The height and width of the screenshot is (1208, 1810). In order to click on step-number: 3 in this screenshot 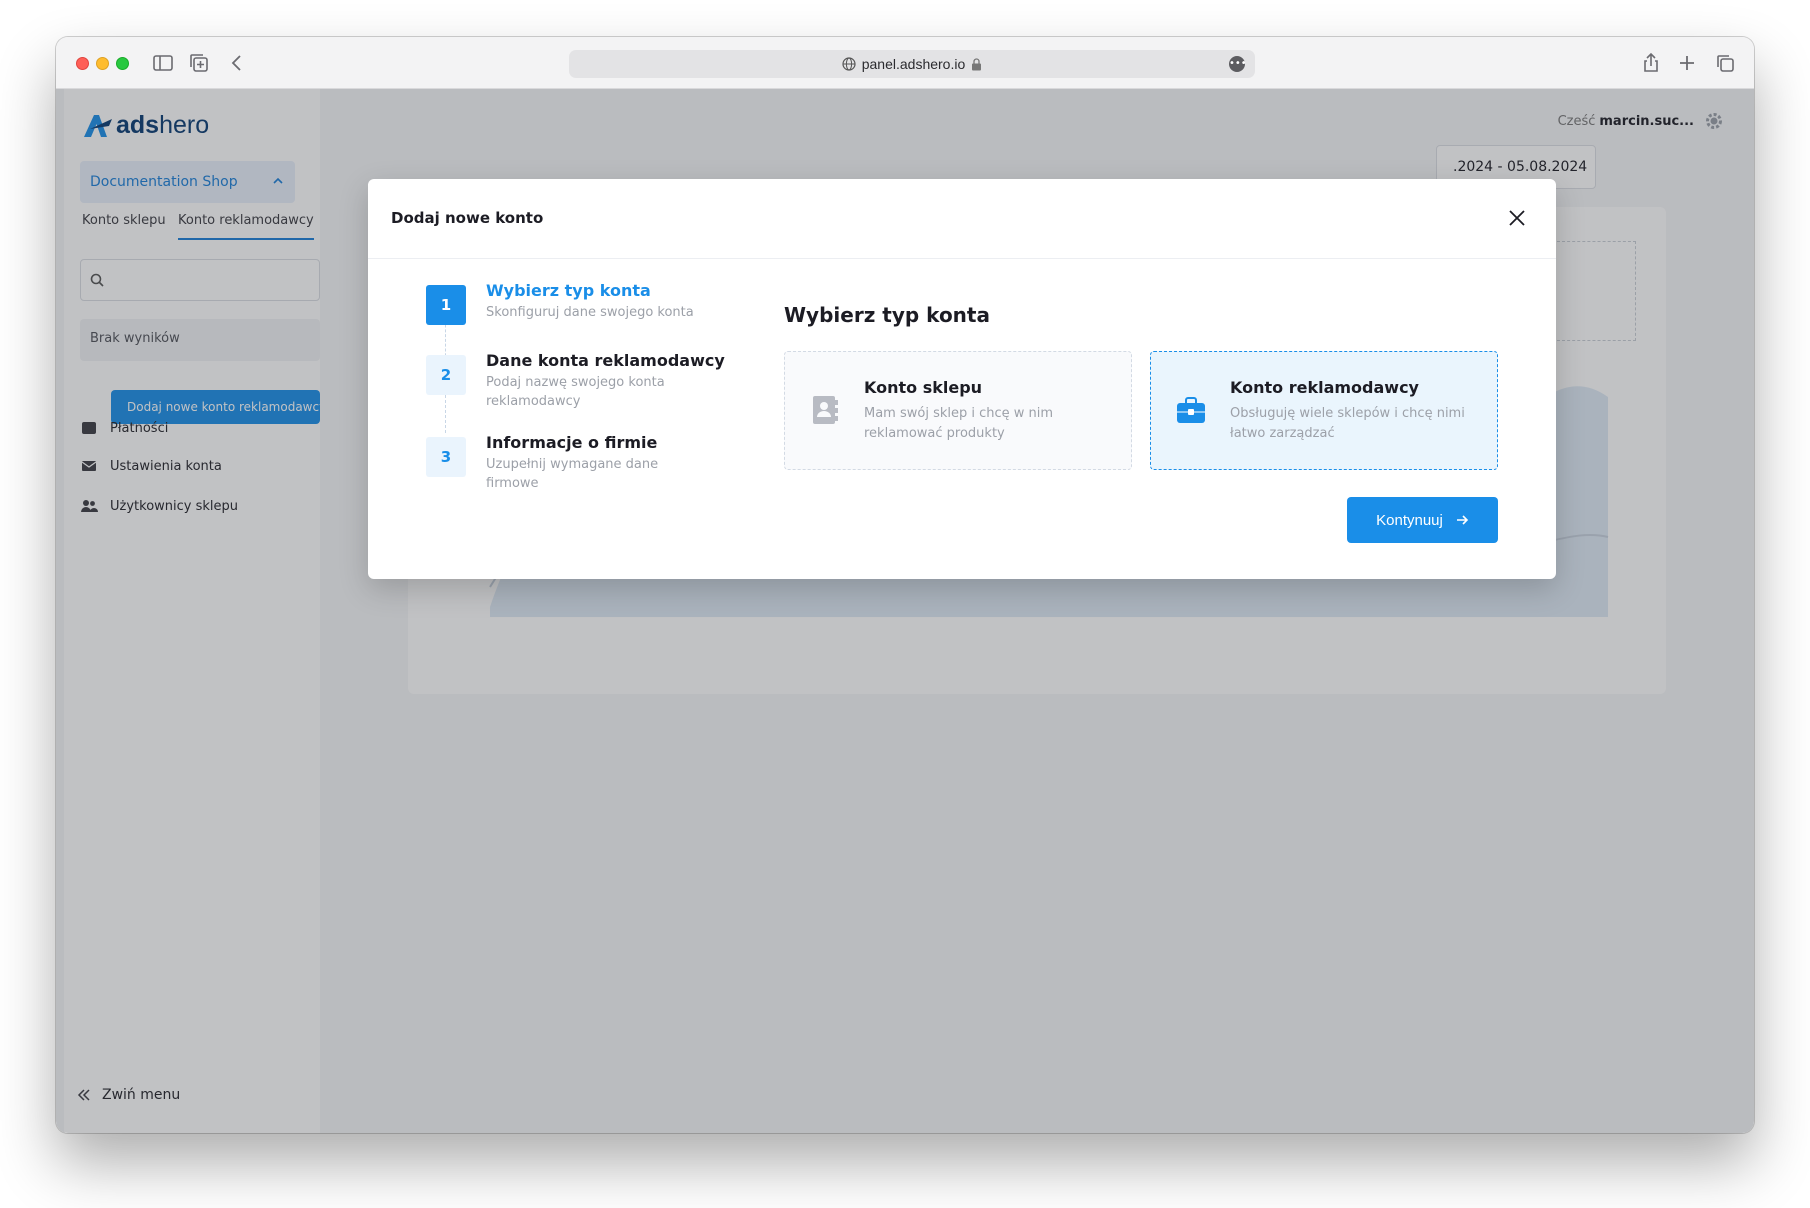, I will do `click(446, 457)`.